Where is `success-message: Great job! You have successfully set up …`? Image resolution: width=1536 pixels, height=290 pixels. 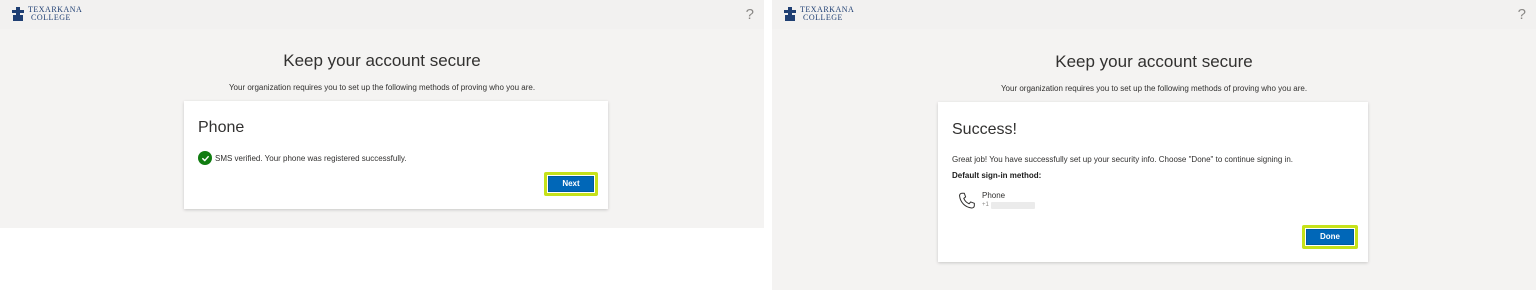
success-message: Great job! You have successfully set up … is located at coordinates (1122, 159).